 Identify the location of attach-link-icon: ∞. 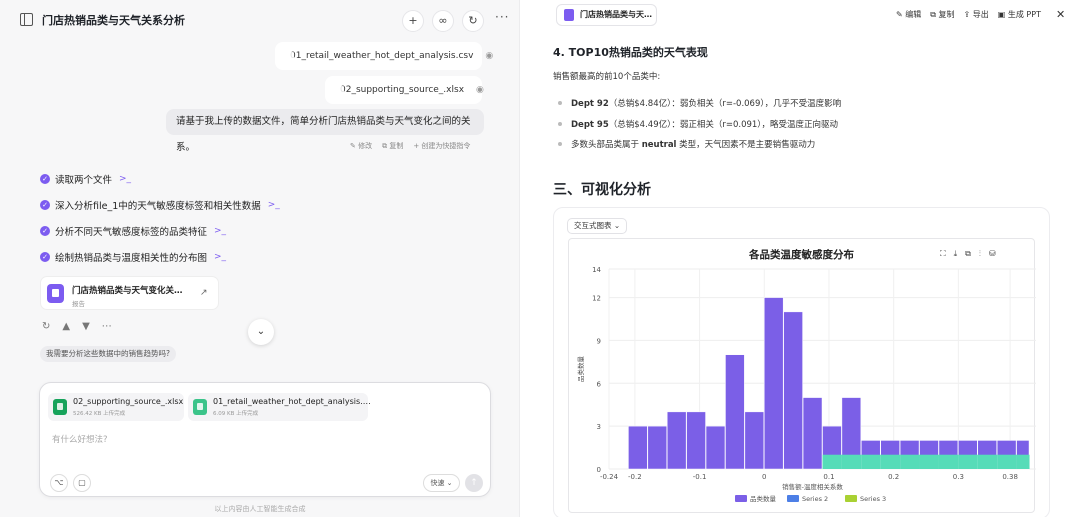
(443, 21).